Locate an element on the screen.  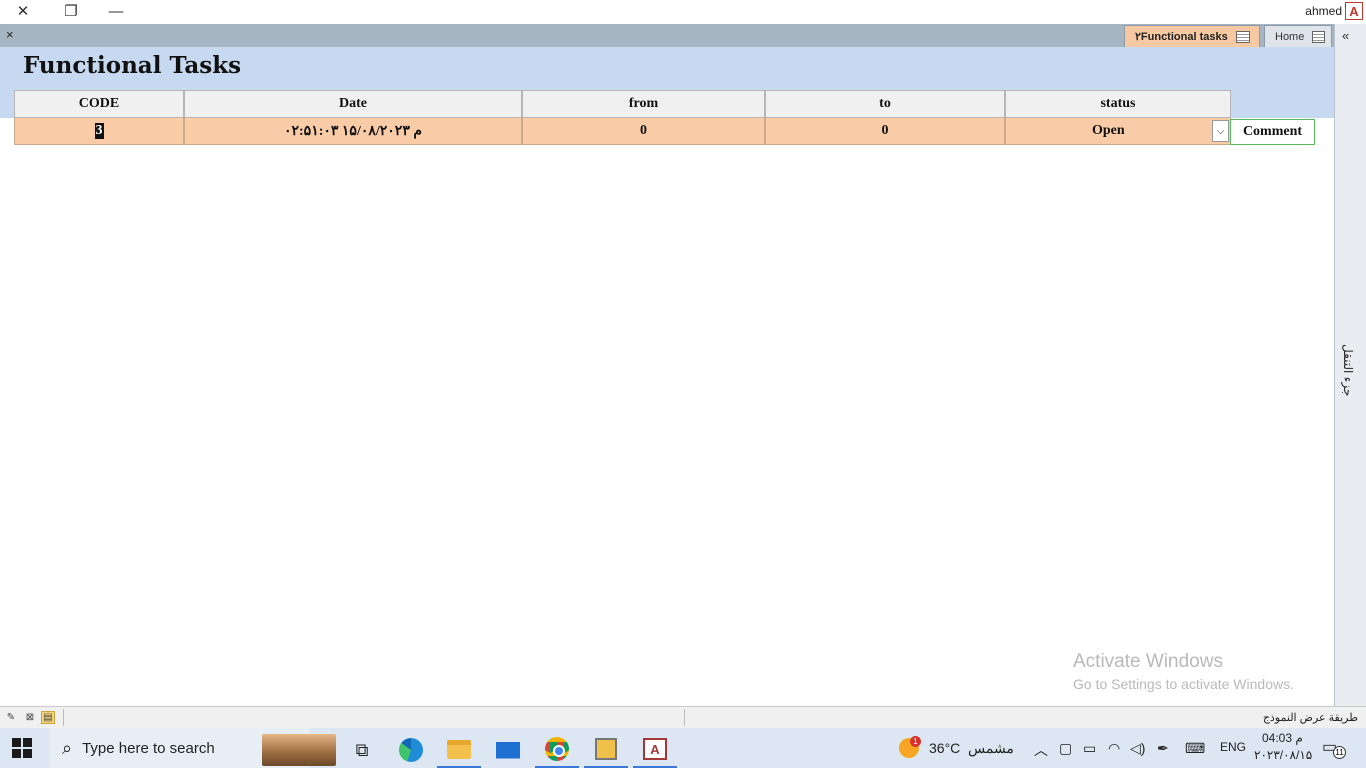
battery-icon: ▭ is located at coordinates (1089, 748).